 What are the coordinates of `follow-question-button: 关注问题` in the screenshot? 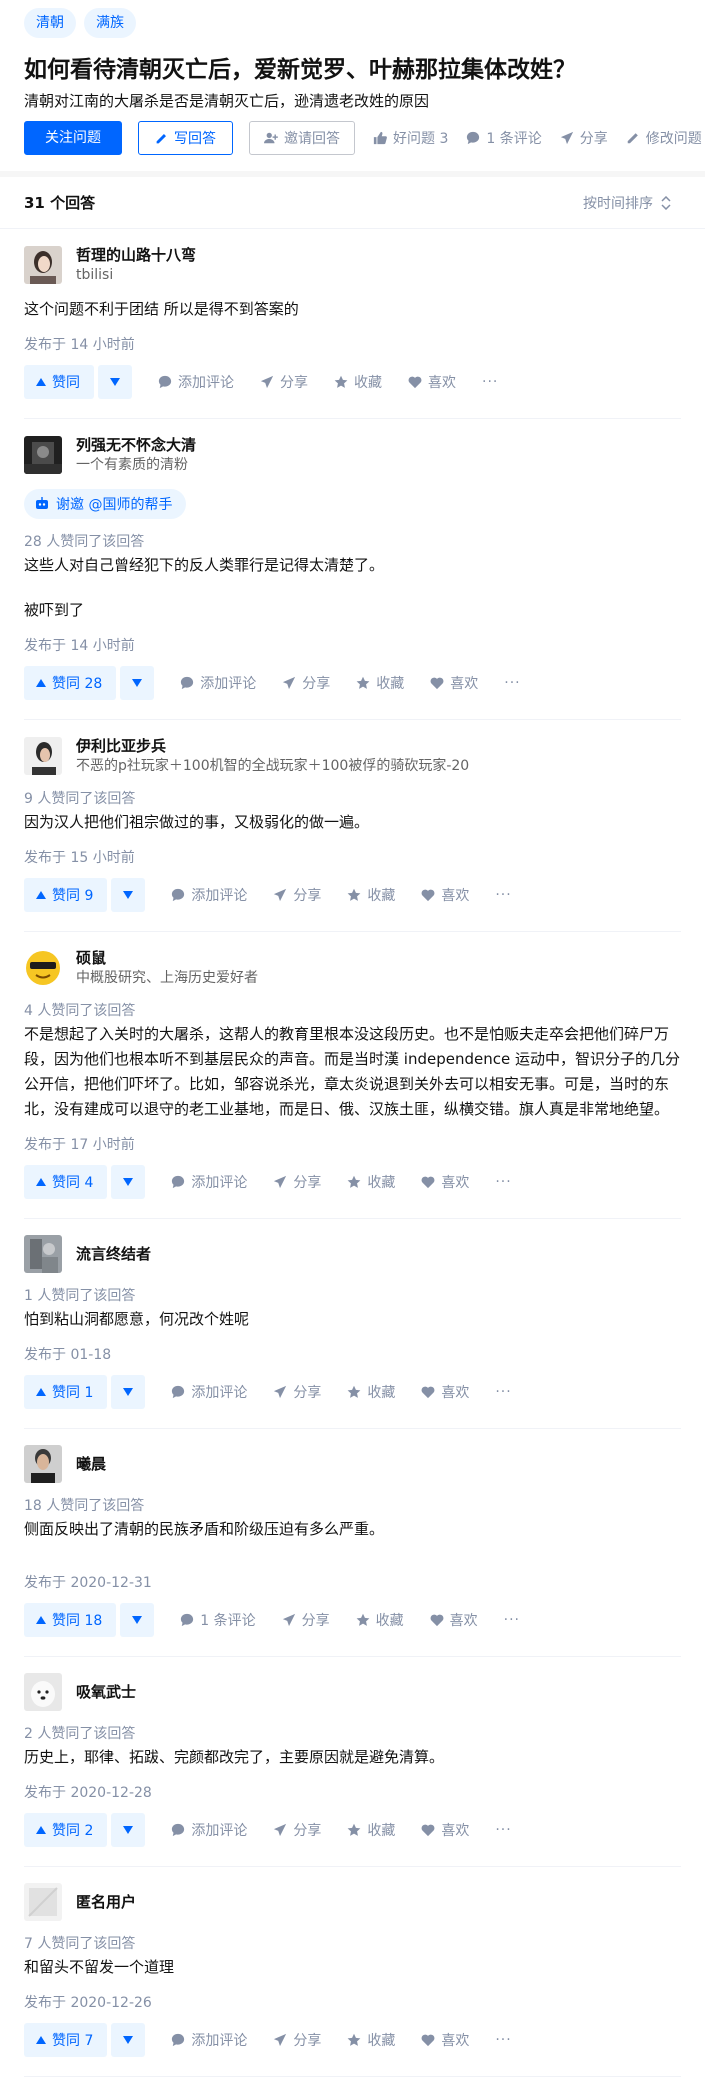 It's located at (73, 138).